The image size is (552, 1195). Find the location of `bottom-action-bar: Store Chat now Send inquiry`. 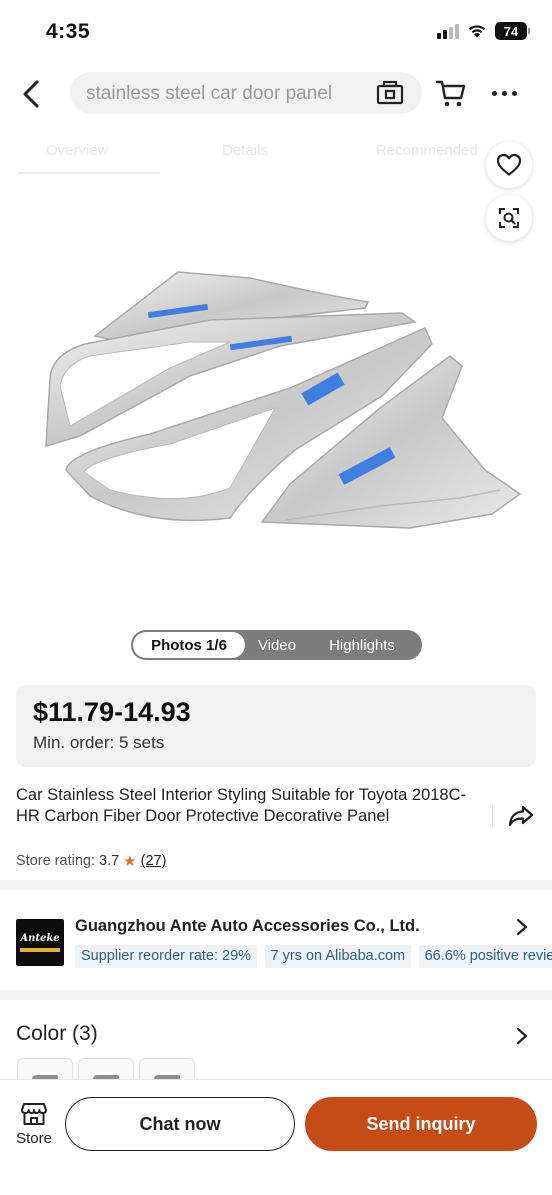

bottom-action-bar: Store Chat now Send inquiry is located at coordinates (276, 1137).